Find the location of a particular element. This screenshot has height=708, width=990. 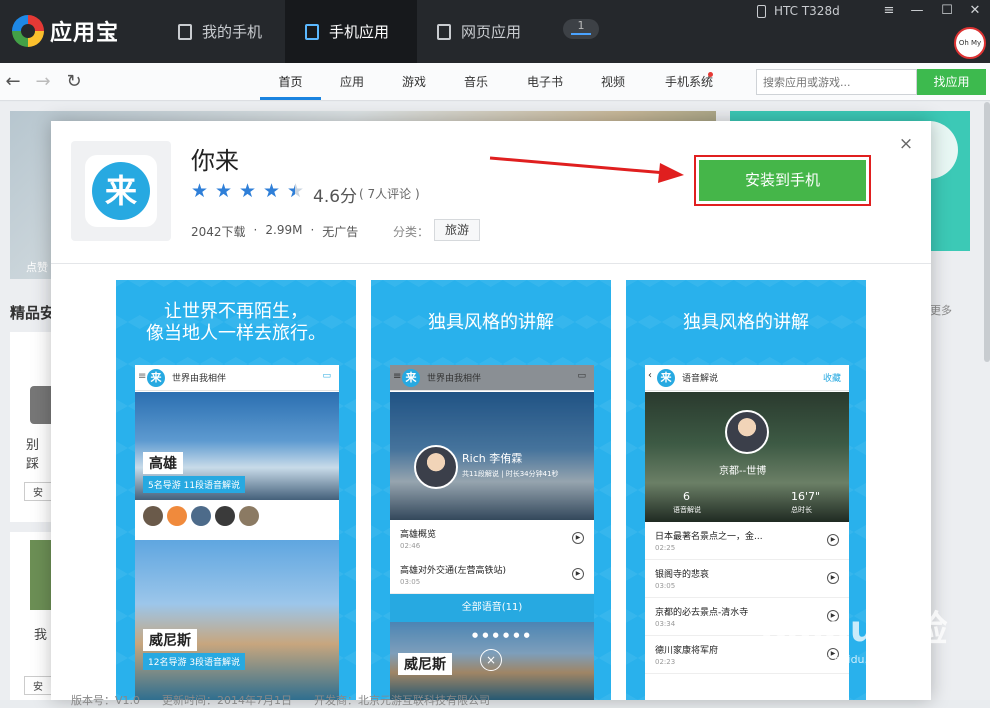

close-icon: × is located at coordinates (491, 660).